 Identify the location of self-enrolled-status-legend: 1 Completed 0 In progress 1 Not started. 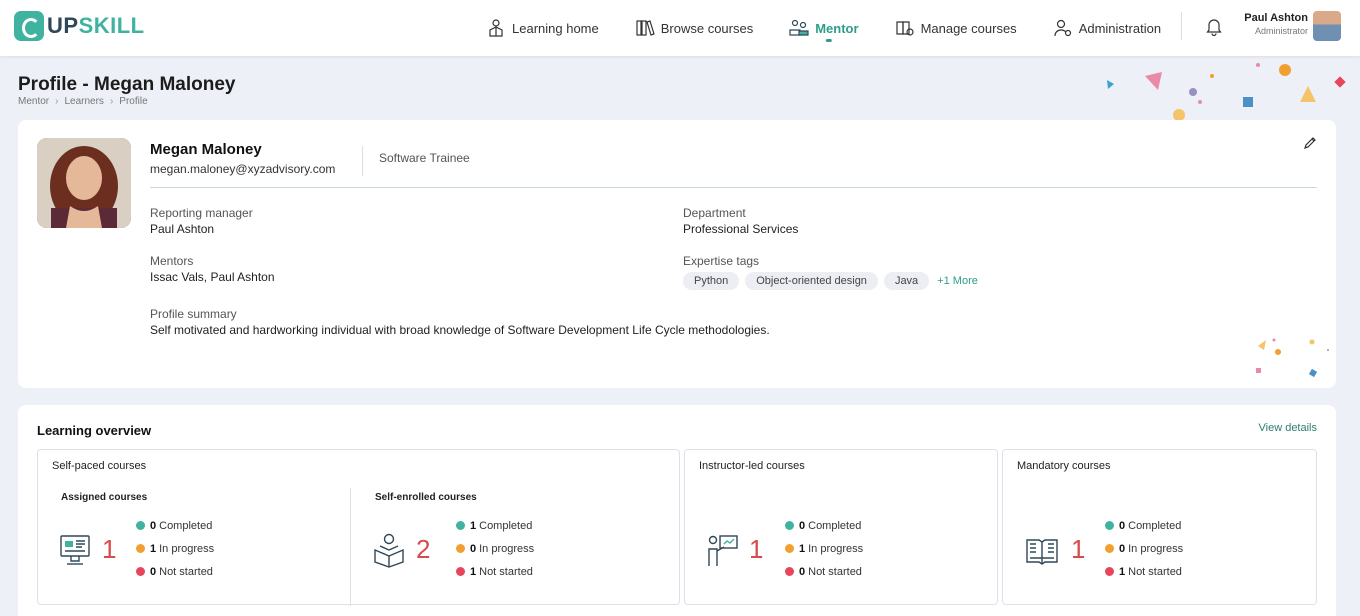
(495, 548).